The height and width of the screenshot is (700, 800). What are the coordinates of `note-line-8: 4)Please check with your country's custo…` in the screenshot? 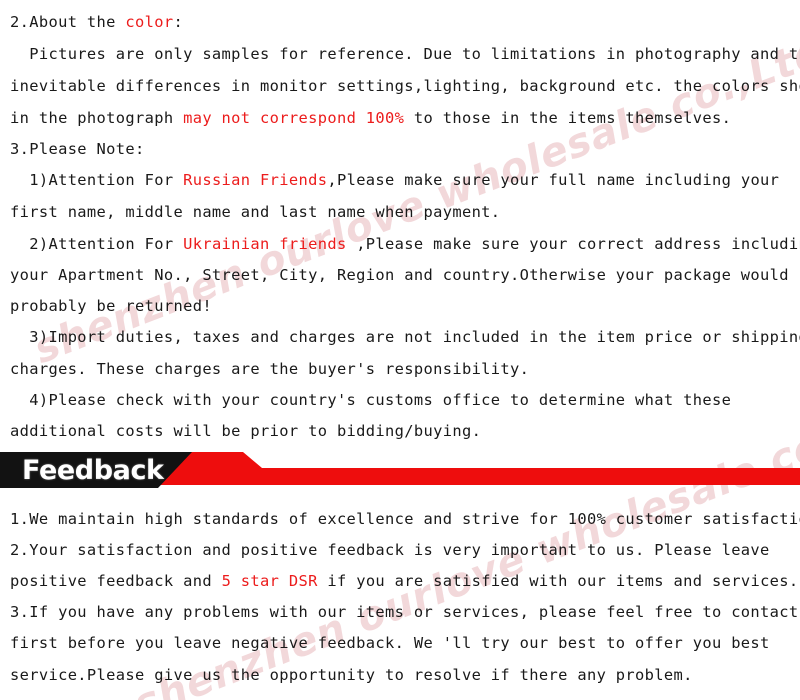 It's located at (370, 400).